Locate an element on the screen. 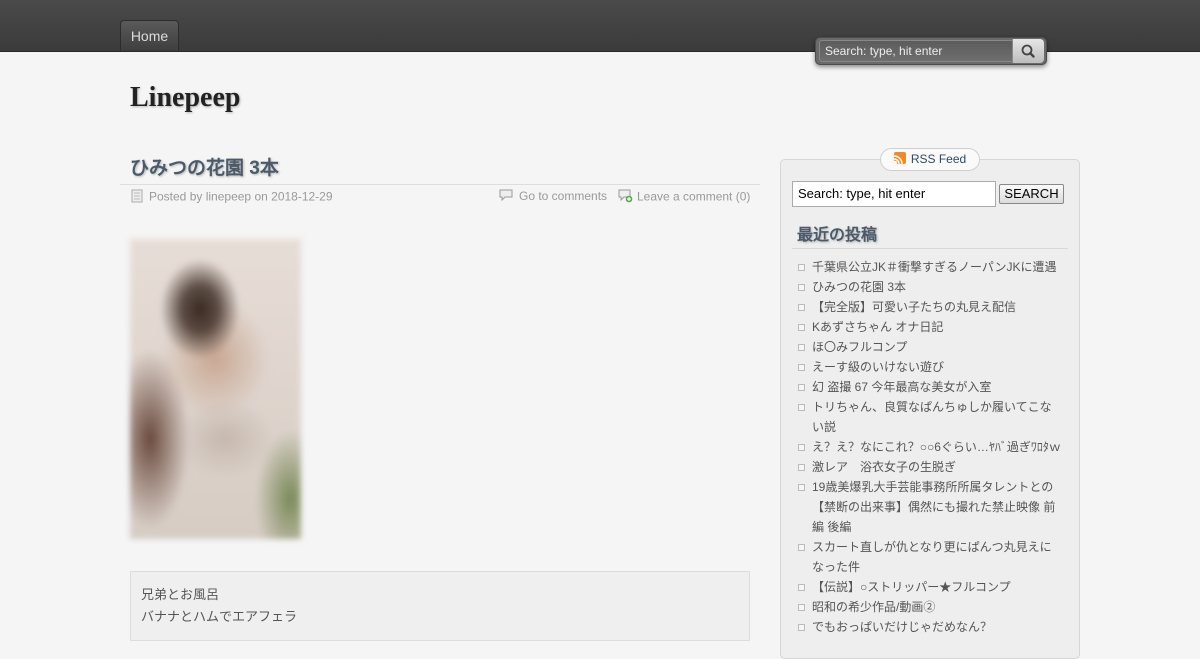  post-content-box: 兄弟とお風呂 バナナとハムでエアフェラ is located at coordinates (440, 606).